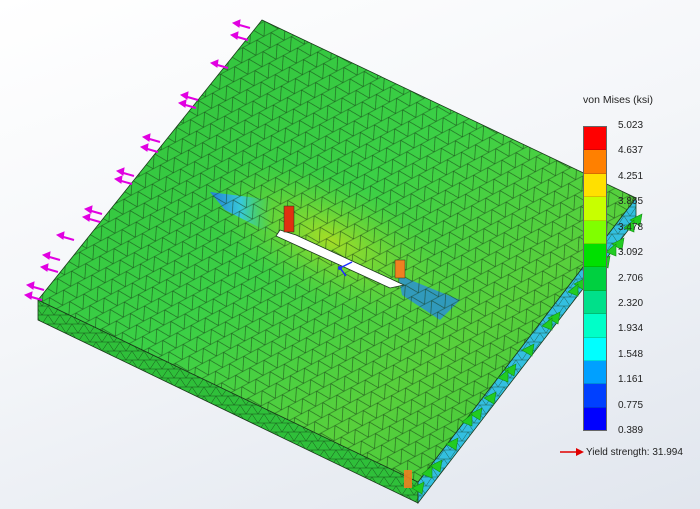 The width and height of the screenshot is (700, 509). I want to click on yield-arrow-icon, so click(572, 452).